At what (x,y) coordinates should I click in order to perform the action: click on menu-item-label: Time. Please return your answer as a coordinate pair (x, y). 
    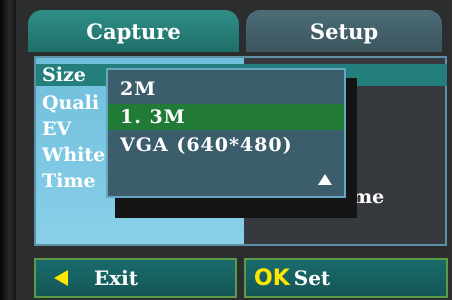
    Looking at the image, I should click on (69, 181).